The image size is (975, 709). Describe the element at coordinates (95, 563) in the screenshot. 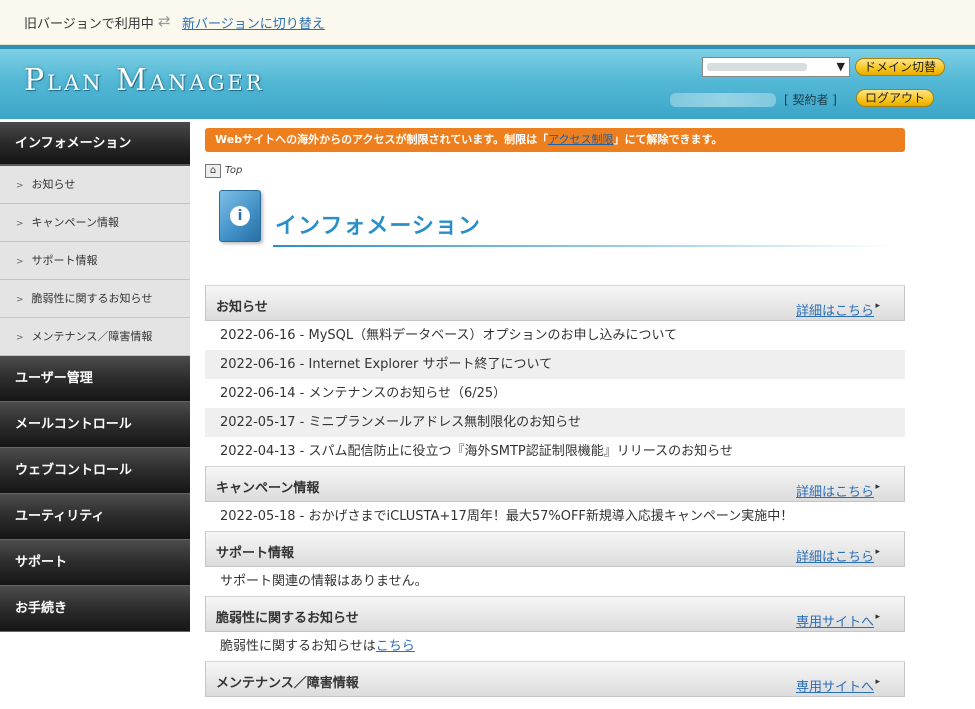

I see `sidebar-category-support: サポート` at that location.